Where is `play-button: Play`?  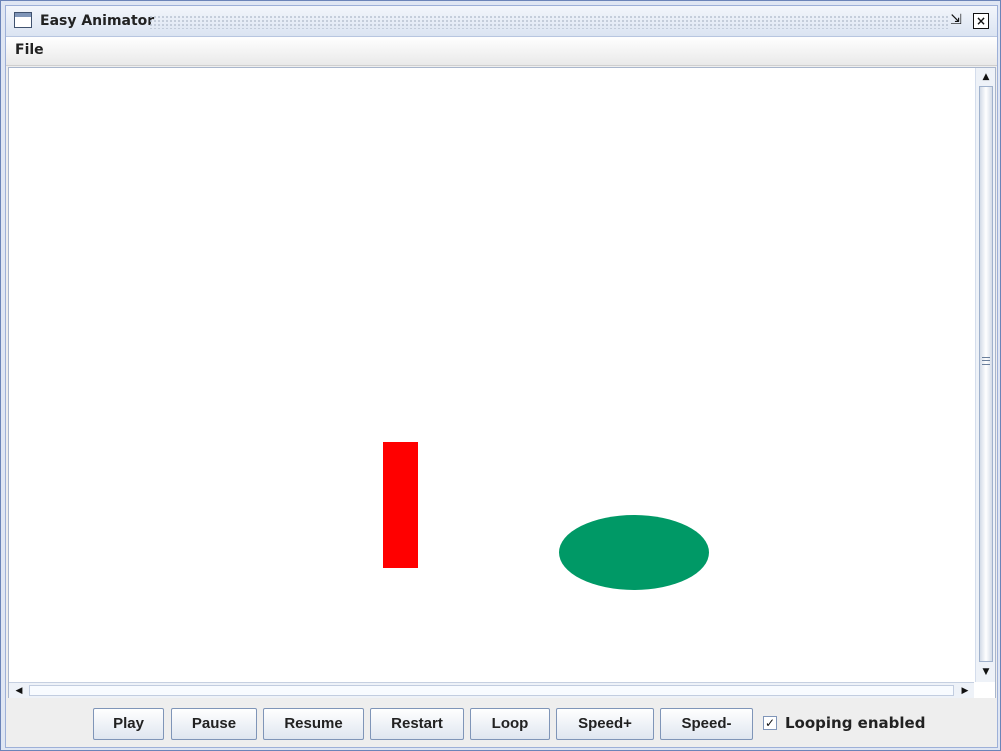
play-button: Play is located at coordinates (128, 724).